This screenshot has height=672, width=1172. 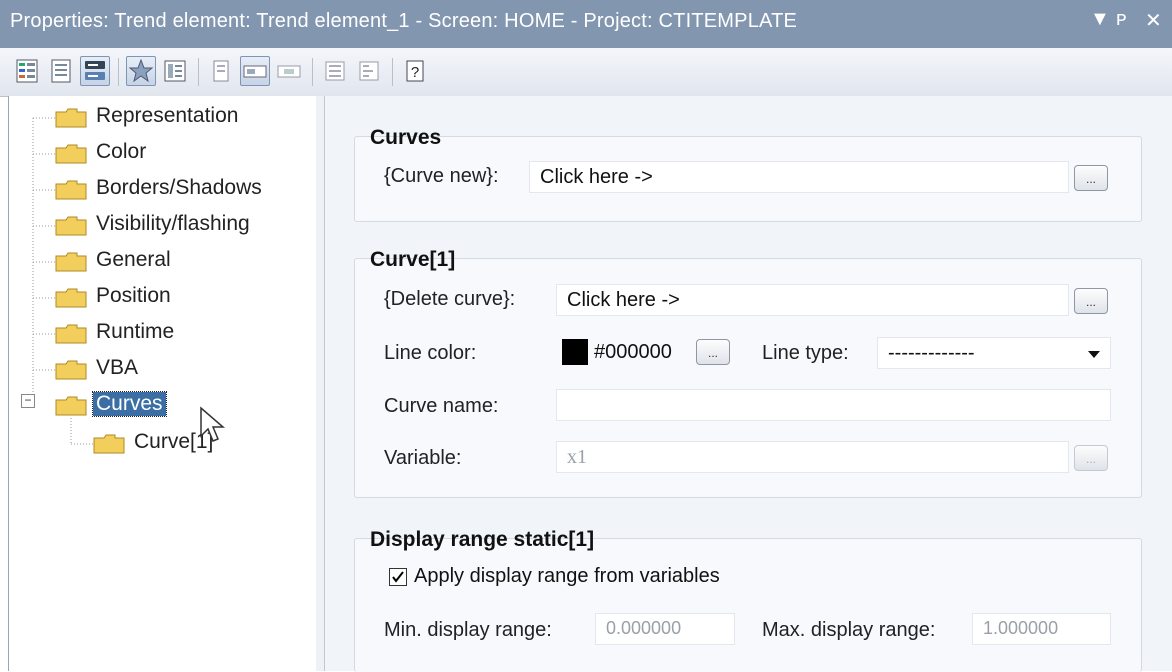 What do you see at coordinates (135, 331) in the screenshot?
I see `tree-item-label: Runtime` at bounding box center [135, 331].